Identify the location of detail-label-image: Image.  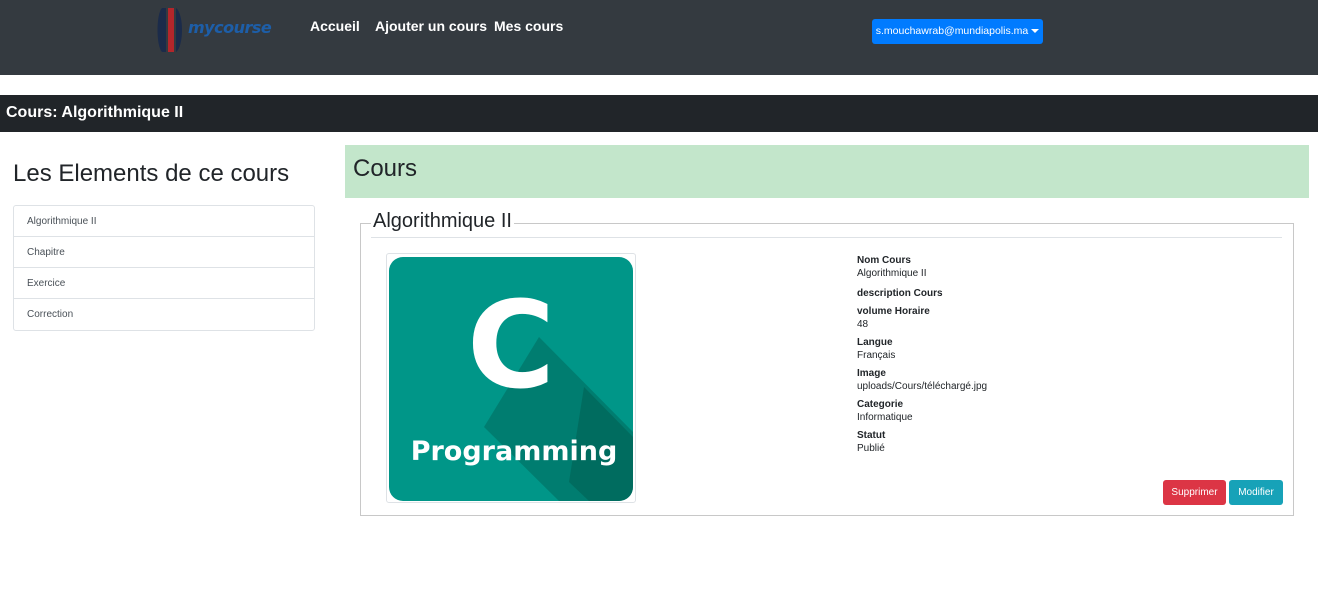
(871, 373).